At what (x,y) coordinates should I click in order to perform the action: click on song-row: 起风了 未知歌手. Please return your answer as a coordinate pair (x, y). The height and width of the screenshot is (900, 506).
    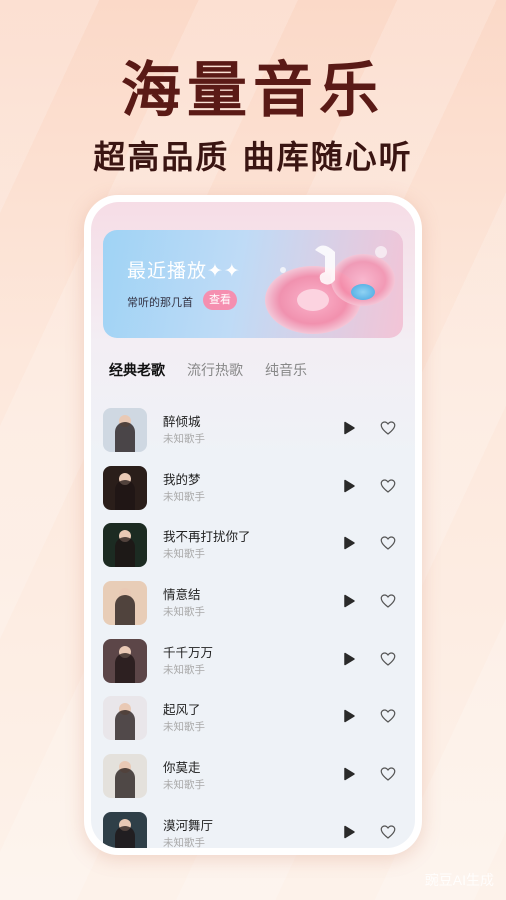
    Looking at the image, I should click on (253, 719).